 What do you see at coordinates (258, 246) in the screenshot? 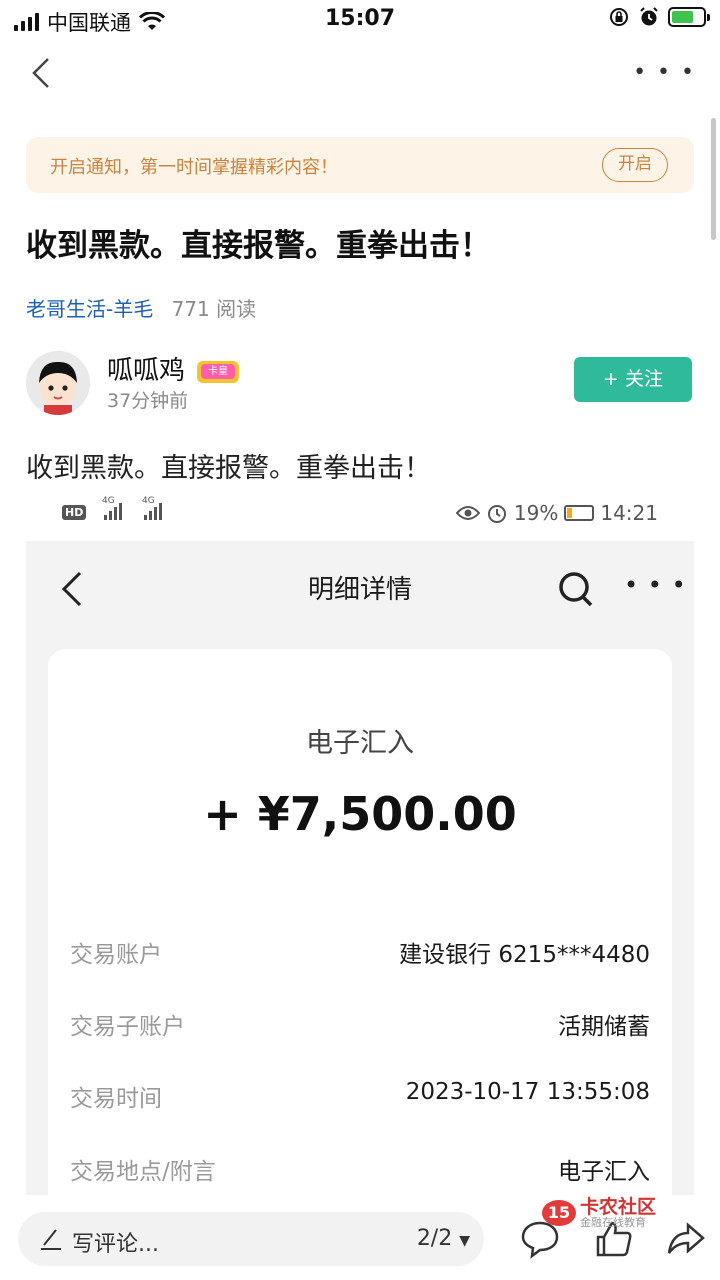
I see `post-title: 收到黑款。直接报警。重拳出击！` at bounding box center [258, 246].